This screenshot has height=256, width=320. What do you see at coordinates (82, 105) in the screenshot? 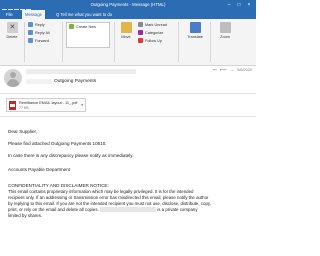
I see `chevron-down-icon: ▾` at bounding box center [82, 105].